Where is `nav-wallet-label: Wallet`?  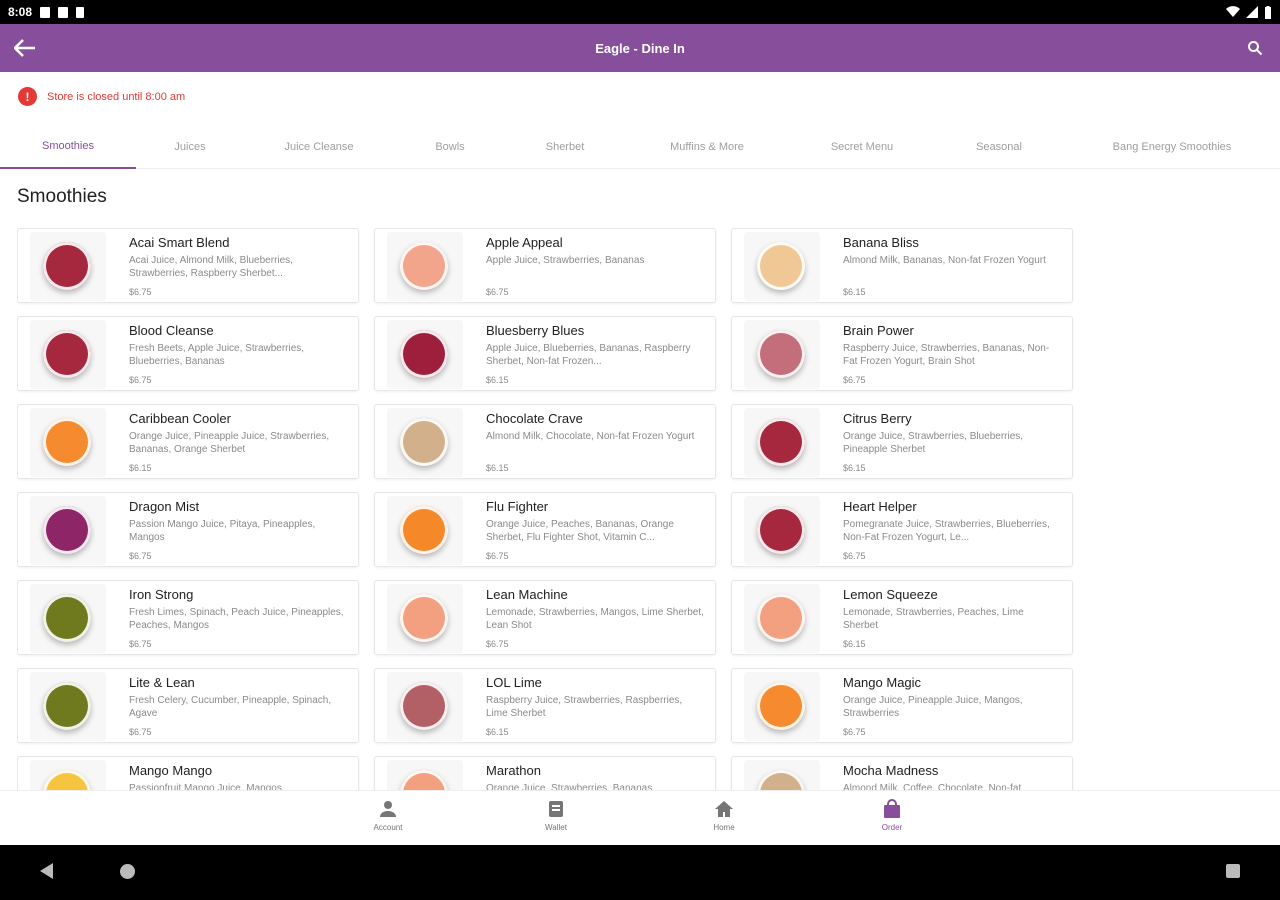
nav-wallet-label: Wallet is located at coordinates (556, 827).